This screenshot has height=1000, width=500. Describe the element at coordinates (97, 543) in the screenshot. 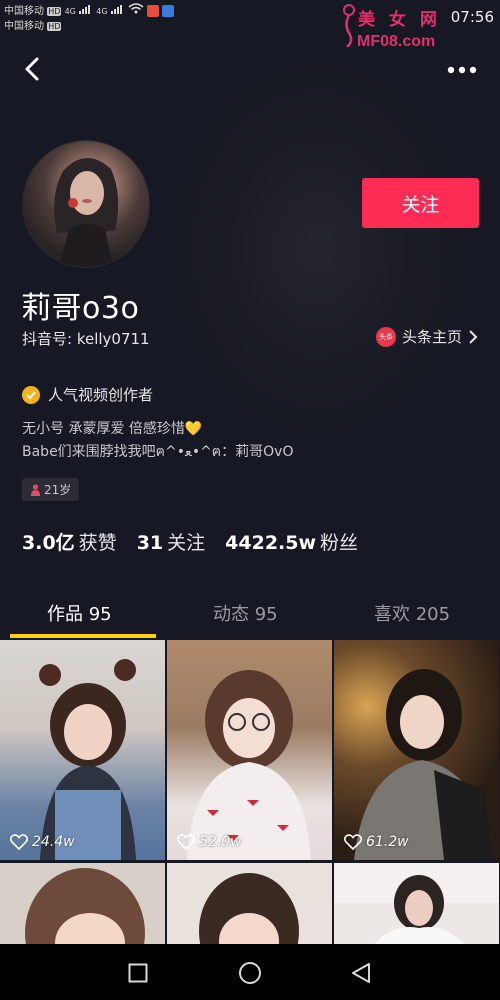

I see `stat-label: 获赞` at that location.